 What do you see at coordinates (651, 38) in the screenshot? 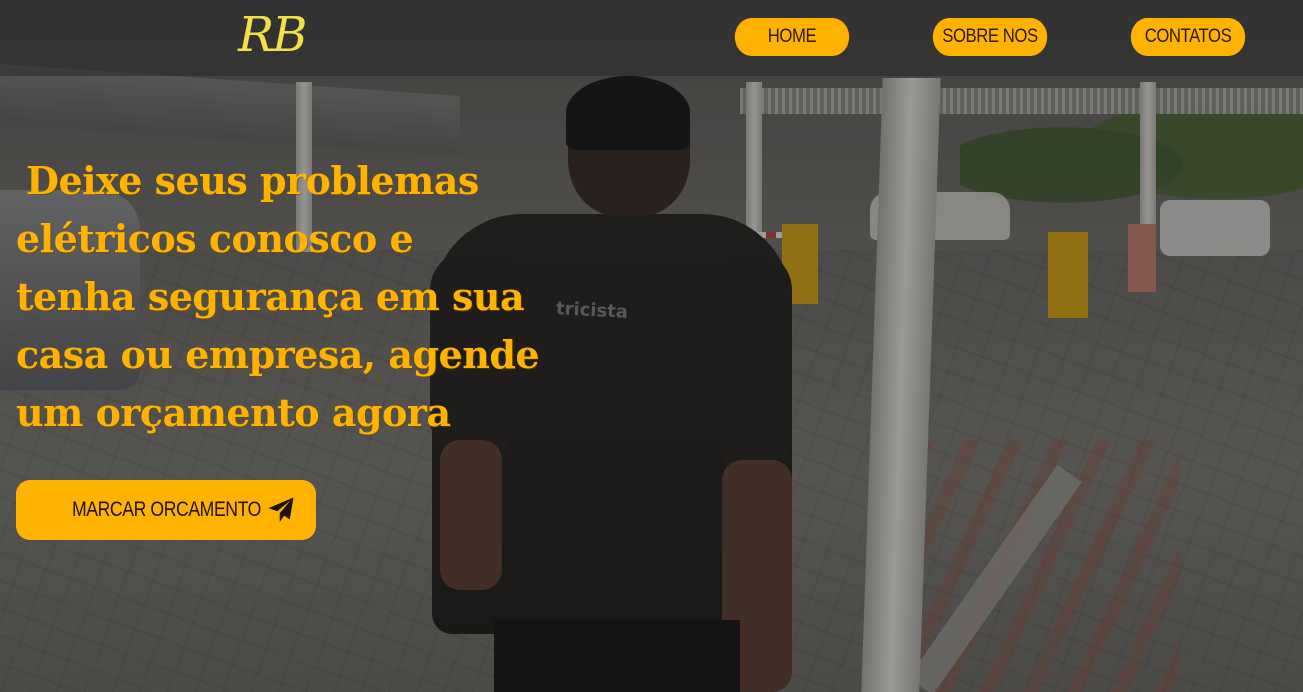
I see `site-header: RB HOME SOBRE NOS CONTATOS` at bounding box center [651, 38].